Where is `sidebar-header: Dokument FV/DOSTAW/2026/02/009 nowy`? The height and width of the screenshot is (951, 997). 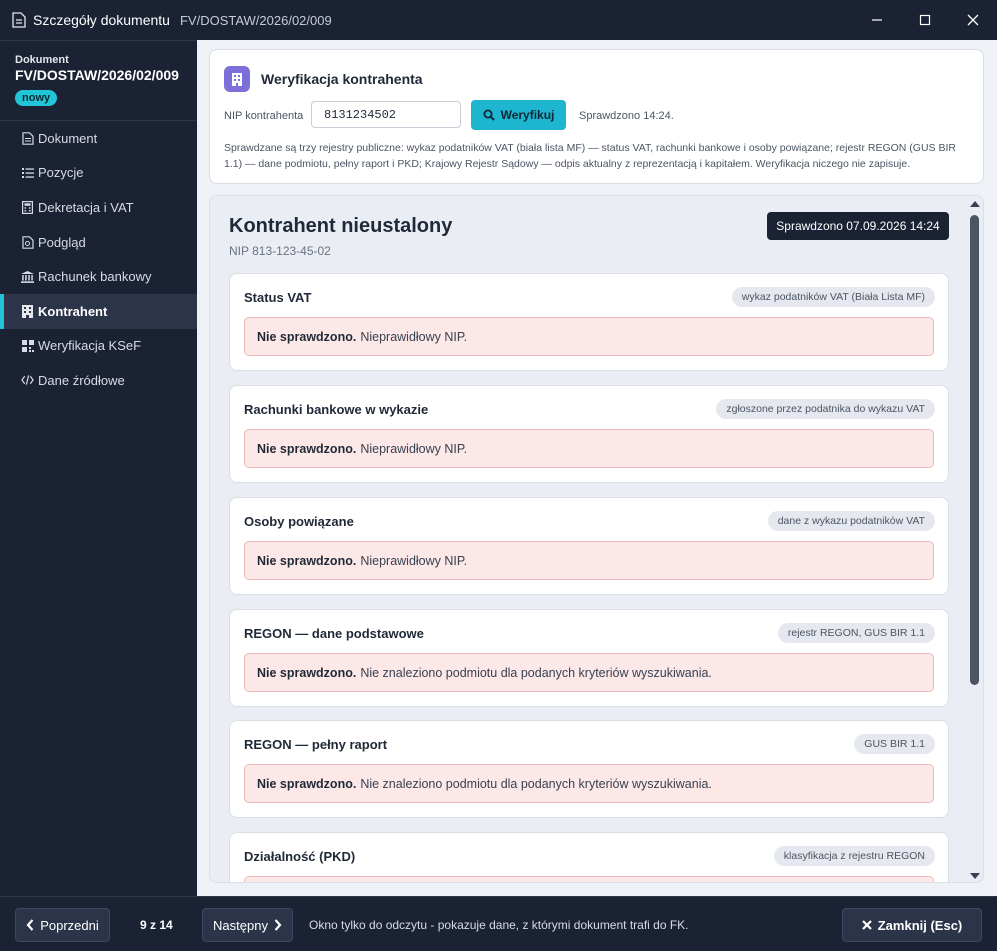
sidebar-header: Dokument FV/DOSTAW/2026/02/009 nowy is located at coordinates (98, 81).